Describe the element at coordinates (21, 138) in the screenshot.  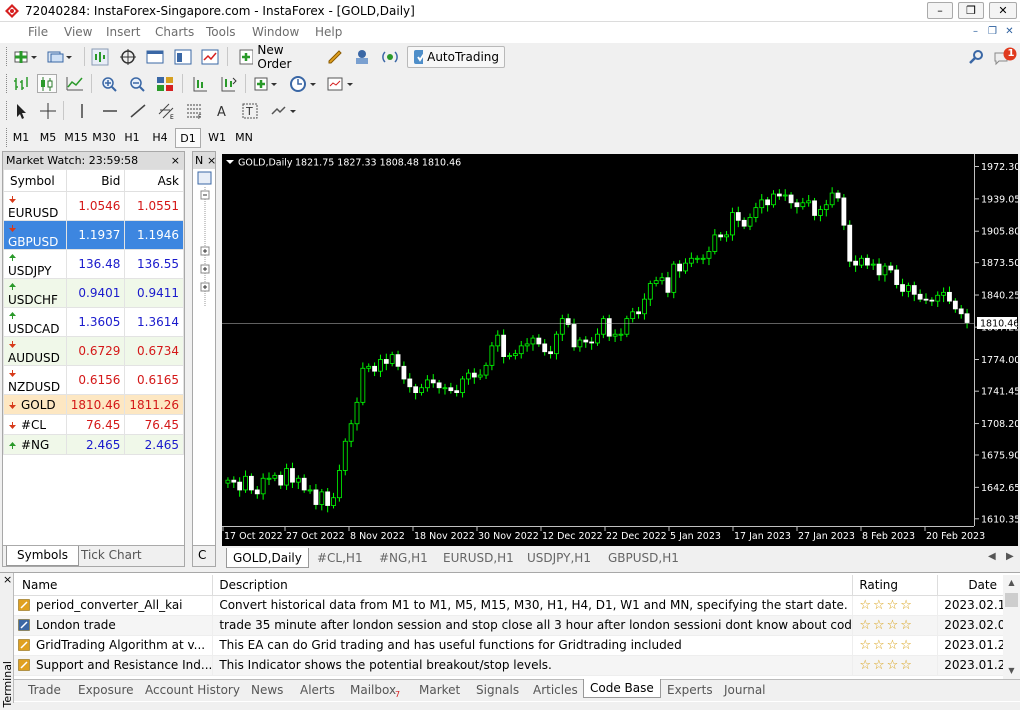
I see `timeframe-m1: M1` at that location.